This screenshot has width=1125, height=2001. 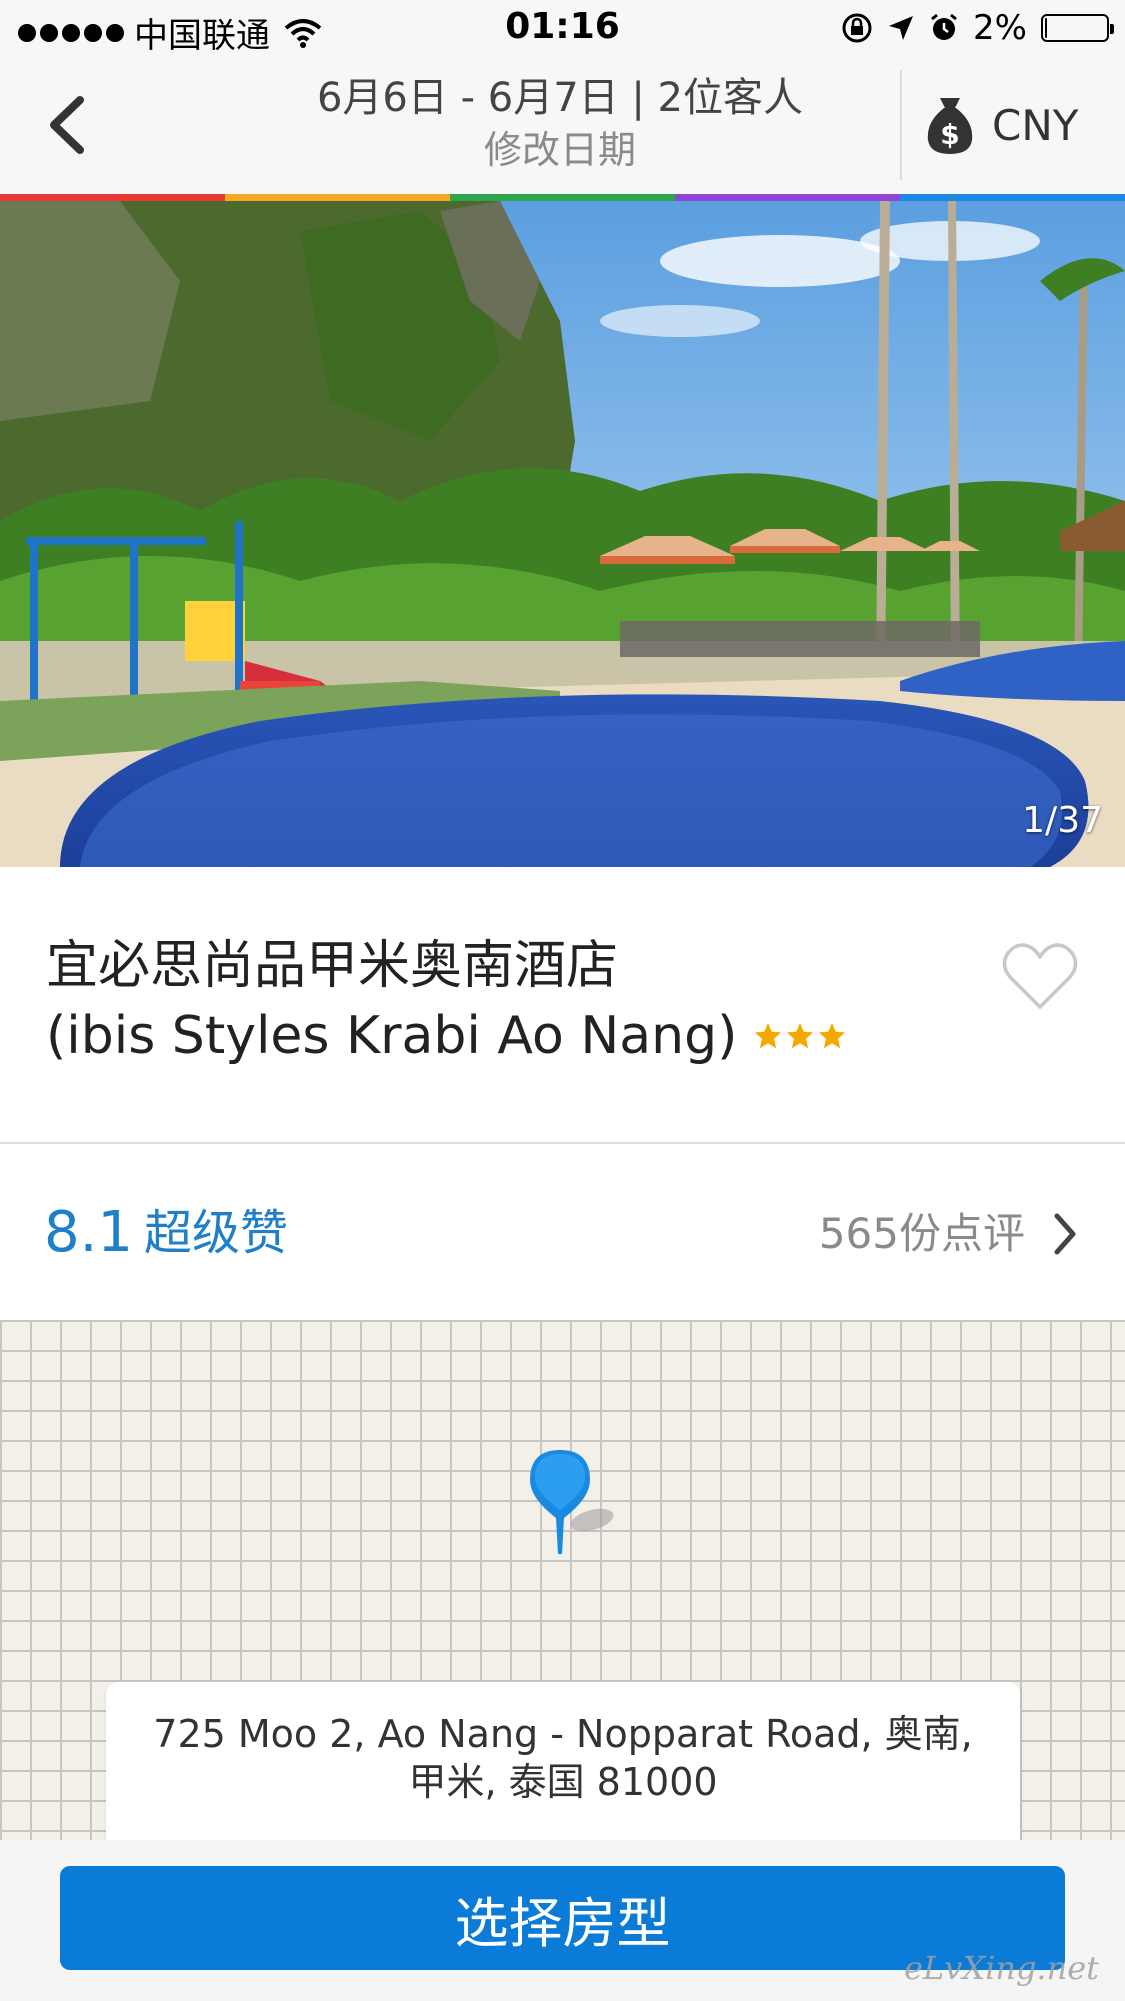 I want to click on rating-row: 8.1 超级赞 565份点评, so click(x=562, y=1232).